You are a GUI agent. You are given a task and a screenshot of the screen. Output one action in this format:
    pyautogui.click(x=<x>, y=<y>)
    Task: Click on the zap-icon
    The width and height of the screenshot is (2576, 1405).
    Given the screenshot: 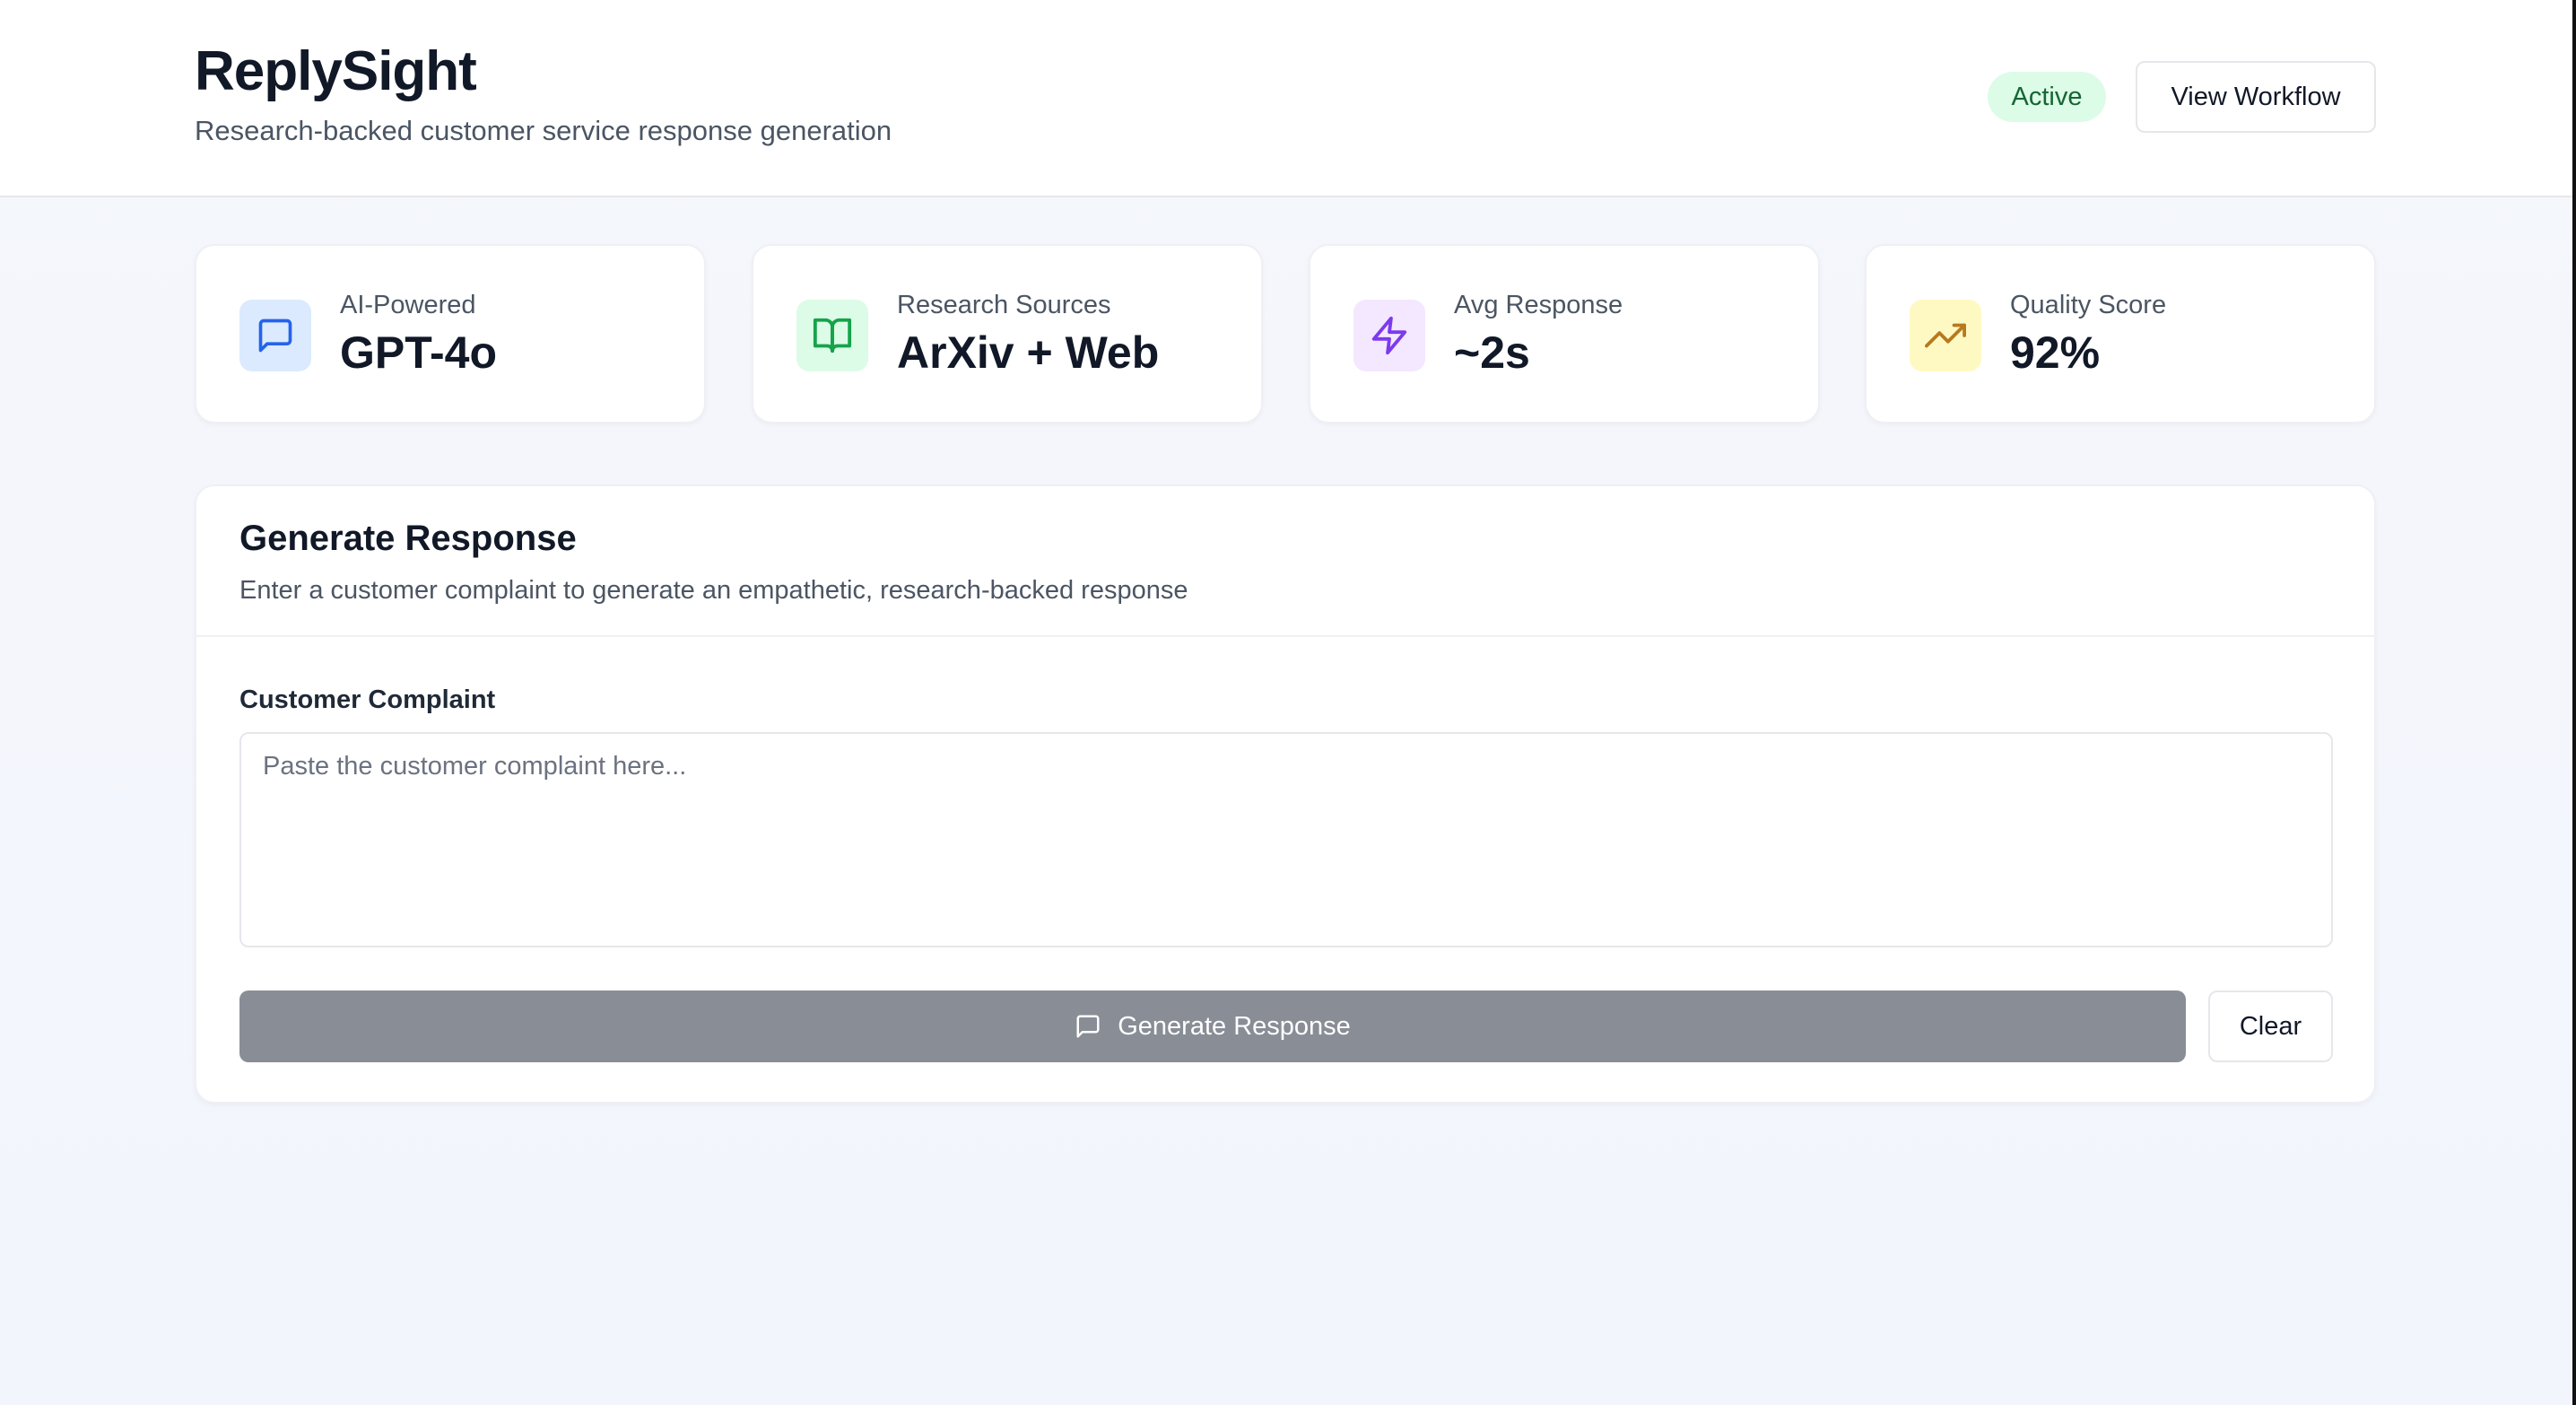 What is the action you would take?
    pyautogui.click(x=1389, y=335)
    